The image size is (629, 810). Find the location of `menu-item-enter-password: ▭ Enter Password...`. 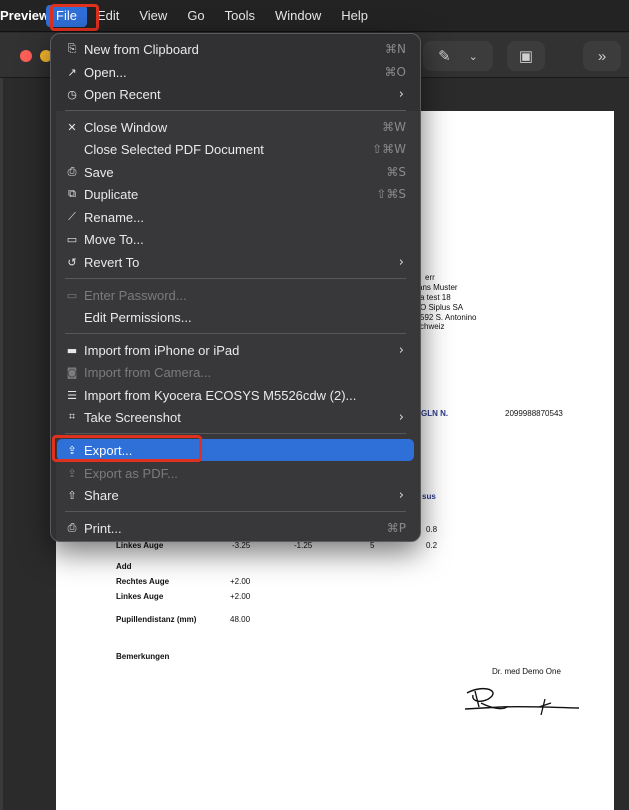

menu-item-enter-password: ▭ Enter Password... is located at coordinates (235, 295).